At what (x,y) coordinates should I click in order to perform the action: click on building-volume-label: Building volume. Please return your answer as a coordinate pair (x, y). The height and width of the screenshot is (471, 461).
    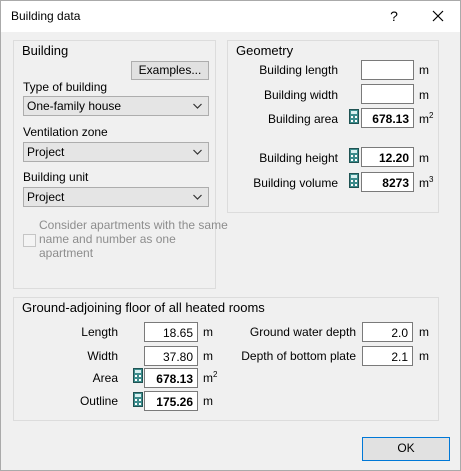
    Looking at the image, I should click on (295, 183).